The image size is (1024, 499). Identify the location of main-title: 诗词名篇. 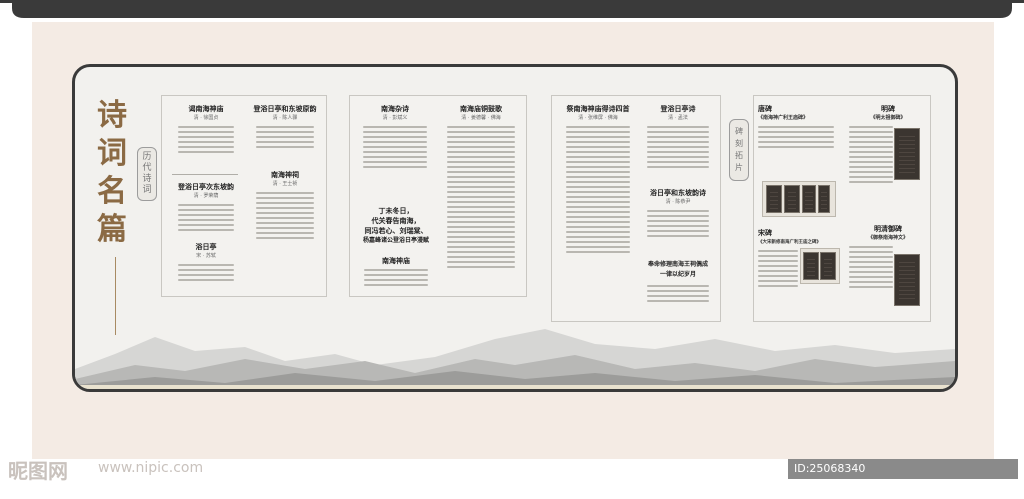
(113, 172).